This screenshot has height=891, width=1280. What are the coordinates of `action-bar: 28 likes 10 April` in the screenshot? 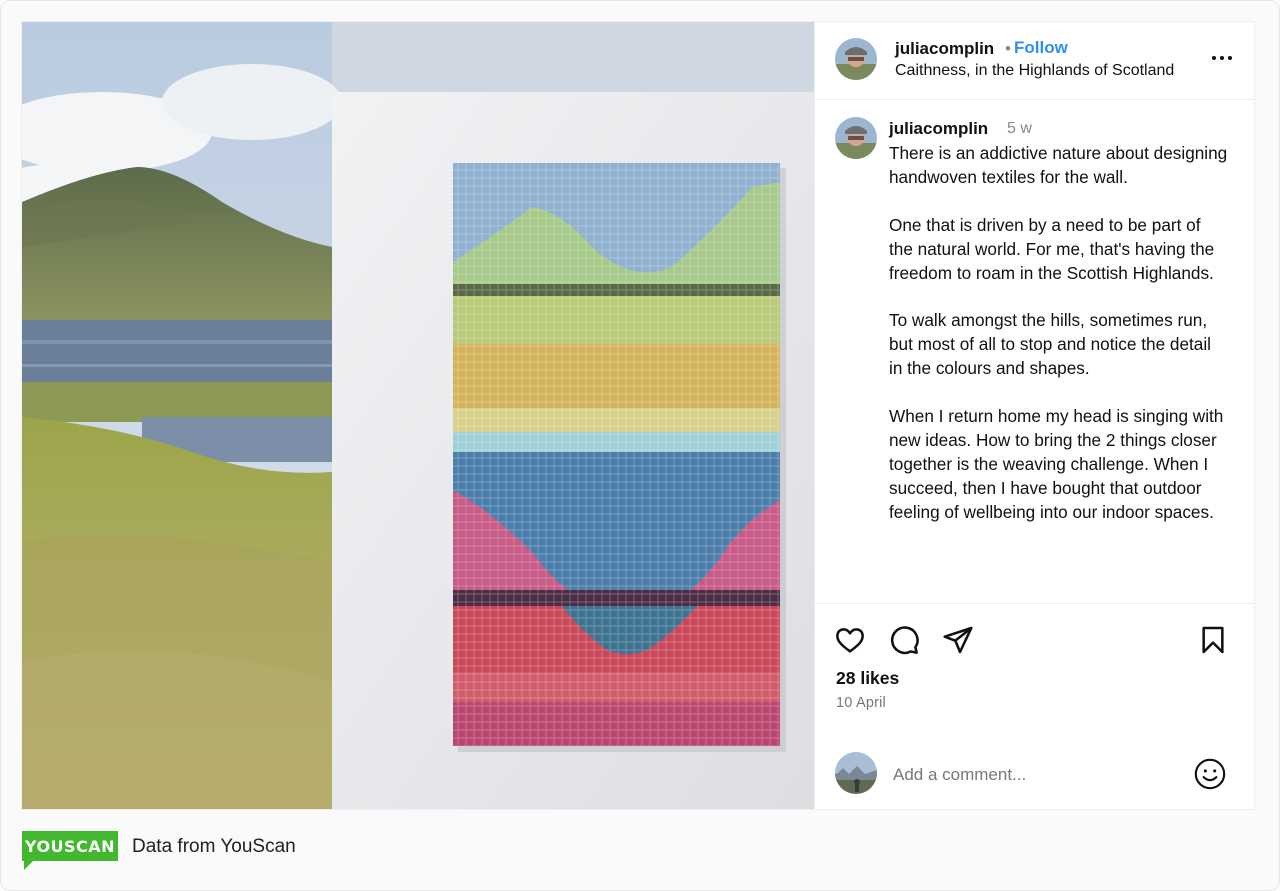 It's located at (1035, 706).